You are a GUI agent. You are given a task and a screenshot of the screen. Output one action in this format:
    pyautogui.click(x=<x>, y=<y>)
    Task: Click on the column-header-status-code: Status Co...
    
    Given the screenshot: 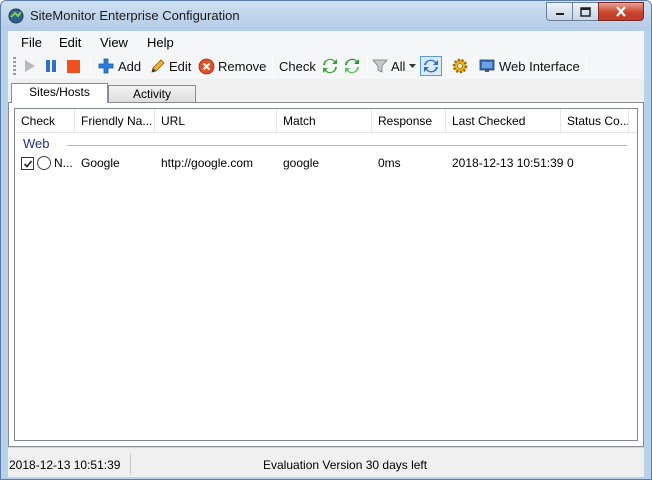 What is the action you would take?
    pyautogui.click(x=595, y=121)
    